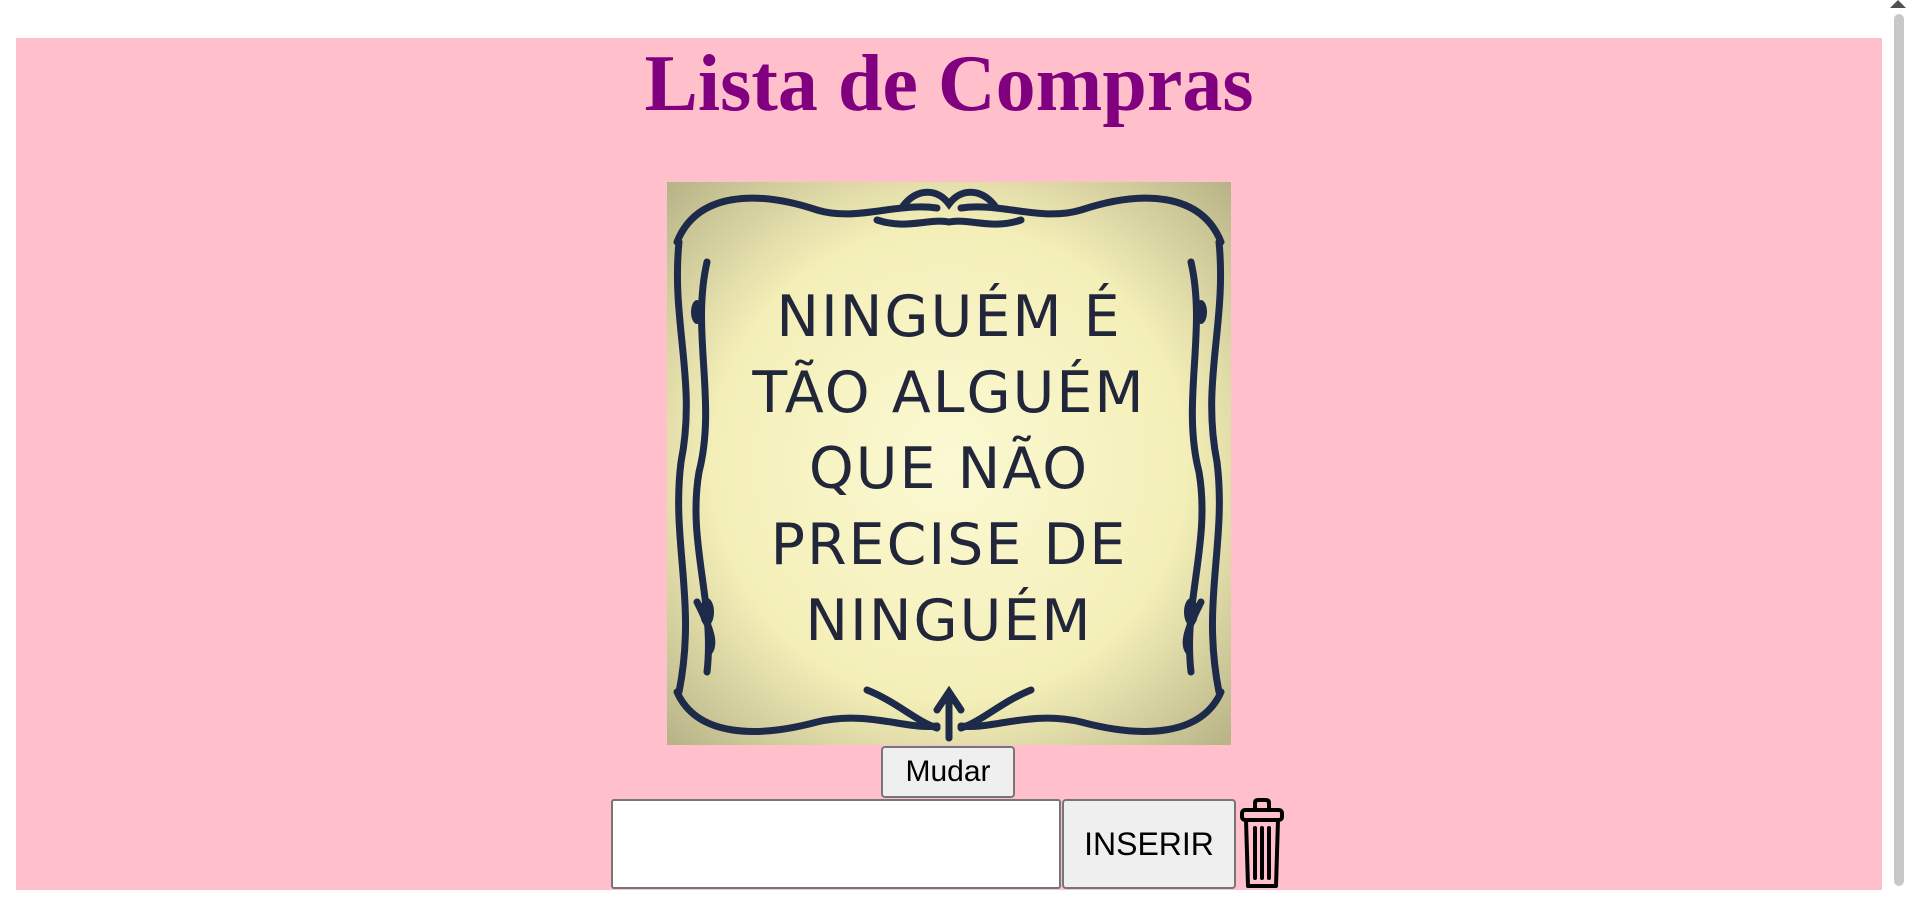 This screenshot has height=900, width=1910. I want to click on quote-line: NINGUÉM É, so click(949, 317).